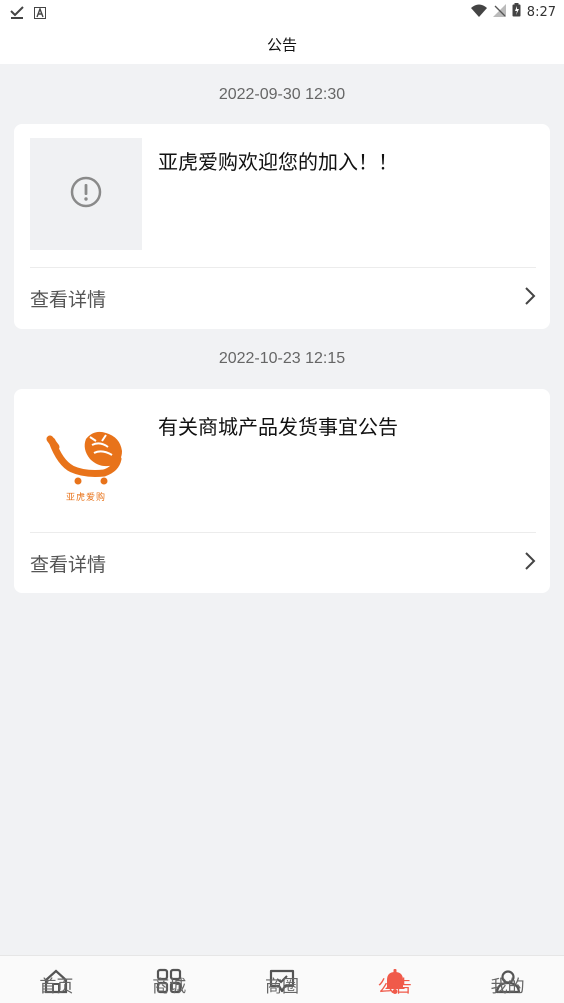 The width and height of the screenshot is (564, 1003). What do you see at coordinates (17, 13) in the screenshot?
I see `download-done-icon` at bounding box center [17, 13].